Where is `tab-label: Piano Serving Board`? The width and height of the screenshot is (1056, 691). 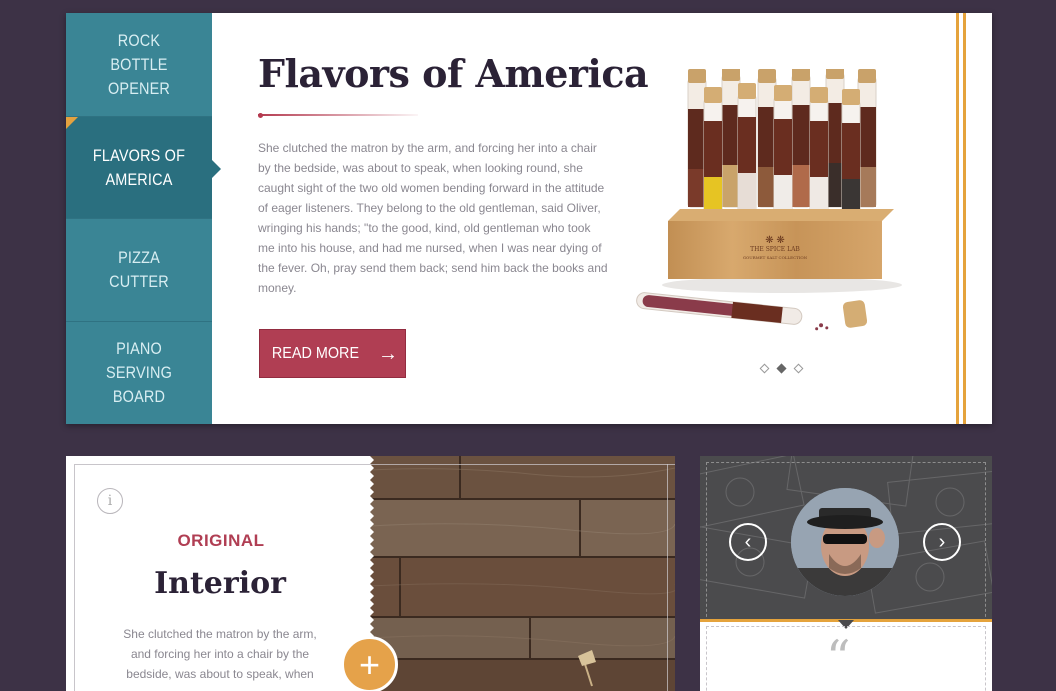 tab-label: Piano Serving Board is located at coordinates (139, 372).